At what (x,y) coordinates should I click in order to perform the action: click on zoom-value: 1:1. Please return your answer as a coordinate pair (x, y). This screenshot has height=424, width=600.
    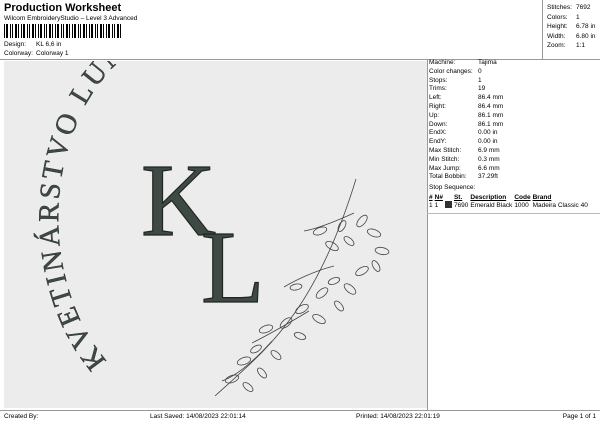
    Looking at the image, I should click on (581, 46).